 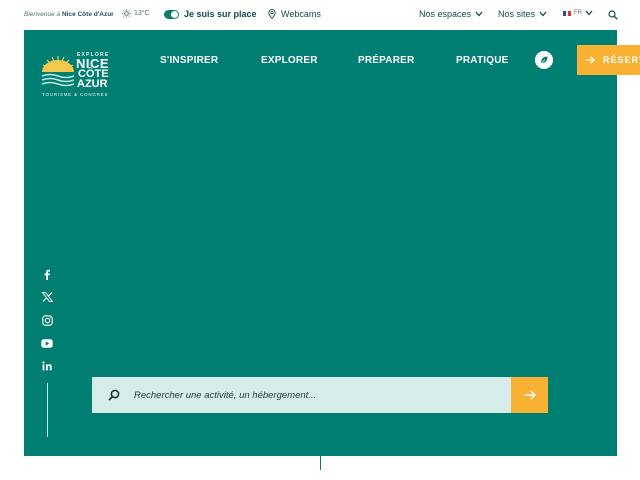 I want to click on linkedin-icon, so click(x=47, y=366).